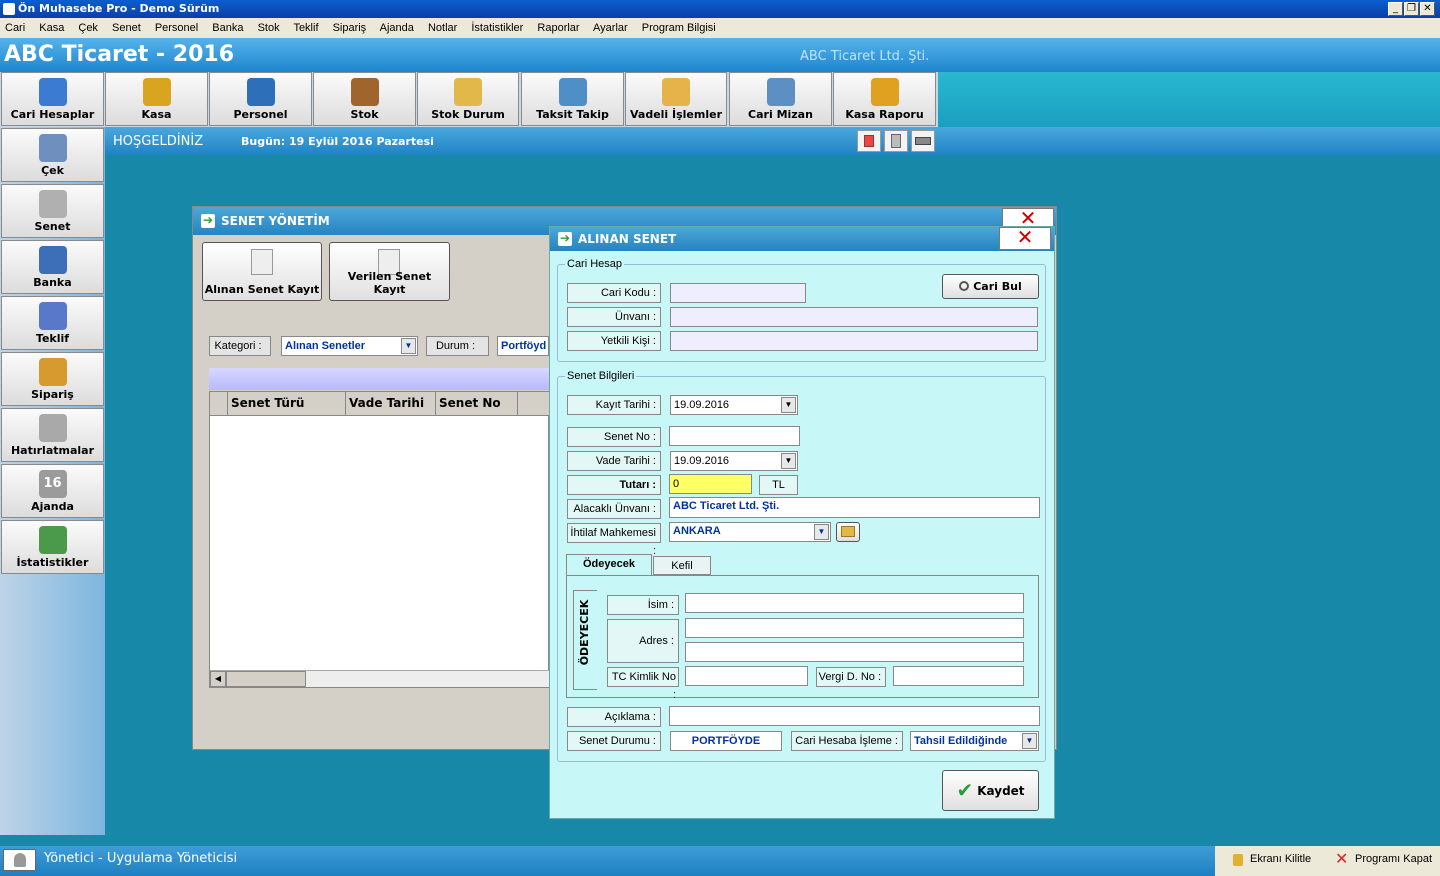  What do you see at coordinates (1025, 238) in the screenshot?
I see `alinan-senet-close-button: ✕` at bounding box center [1025, 238].